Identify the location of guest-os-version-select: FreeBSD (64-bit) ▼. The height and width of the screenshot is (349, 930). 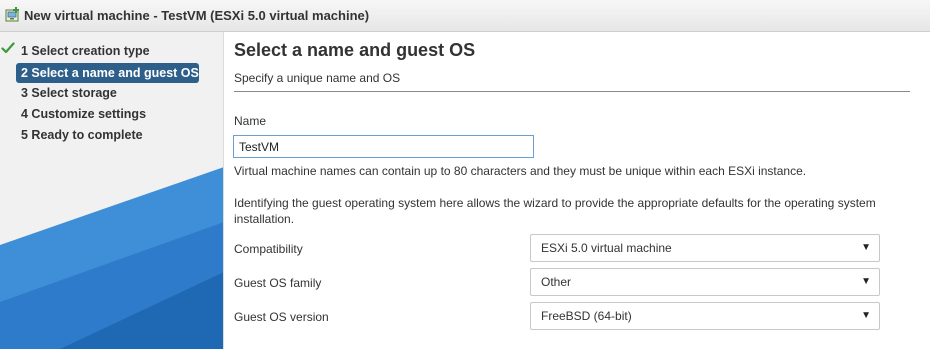
(705, 316).